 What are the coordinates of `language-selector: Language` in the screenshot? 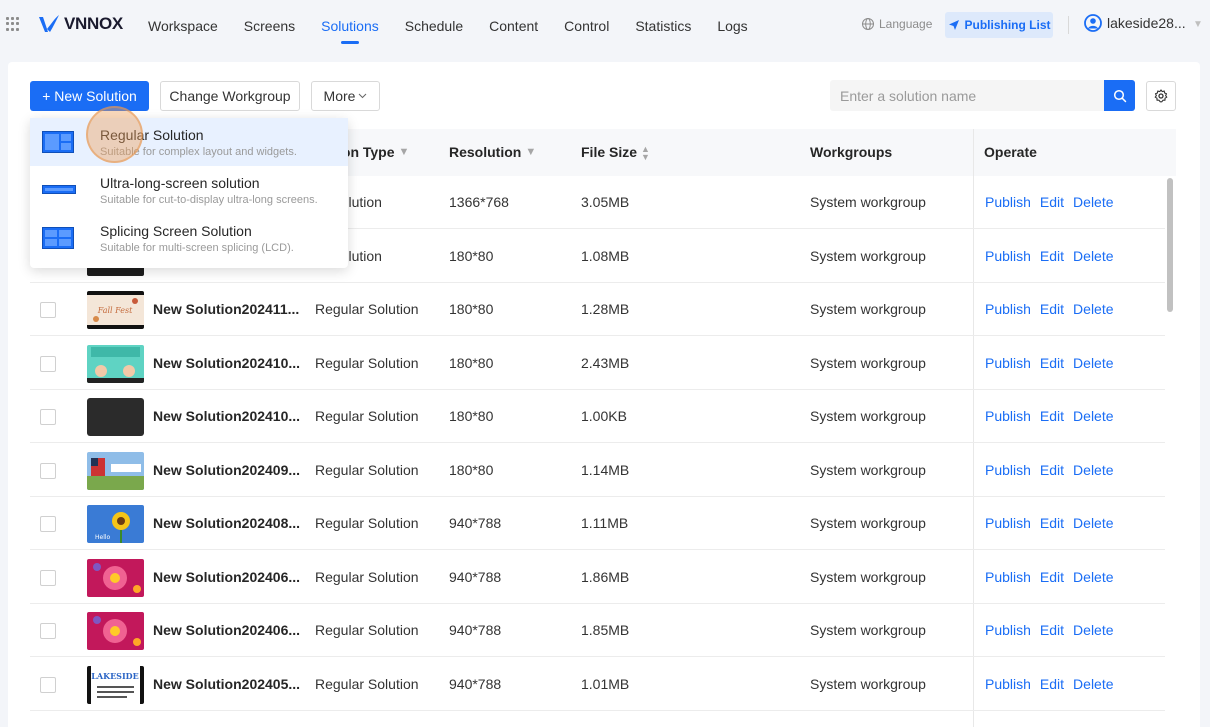 It's located at (896, 24).